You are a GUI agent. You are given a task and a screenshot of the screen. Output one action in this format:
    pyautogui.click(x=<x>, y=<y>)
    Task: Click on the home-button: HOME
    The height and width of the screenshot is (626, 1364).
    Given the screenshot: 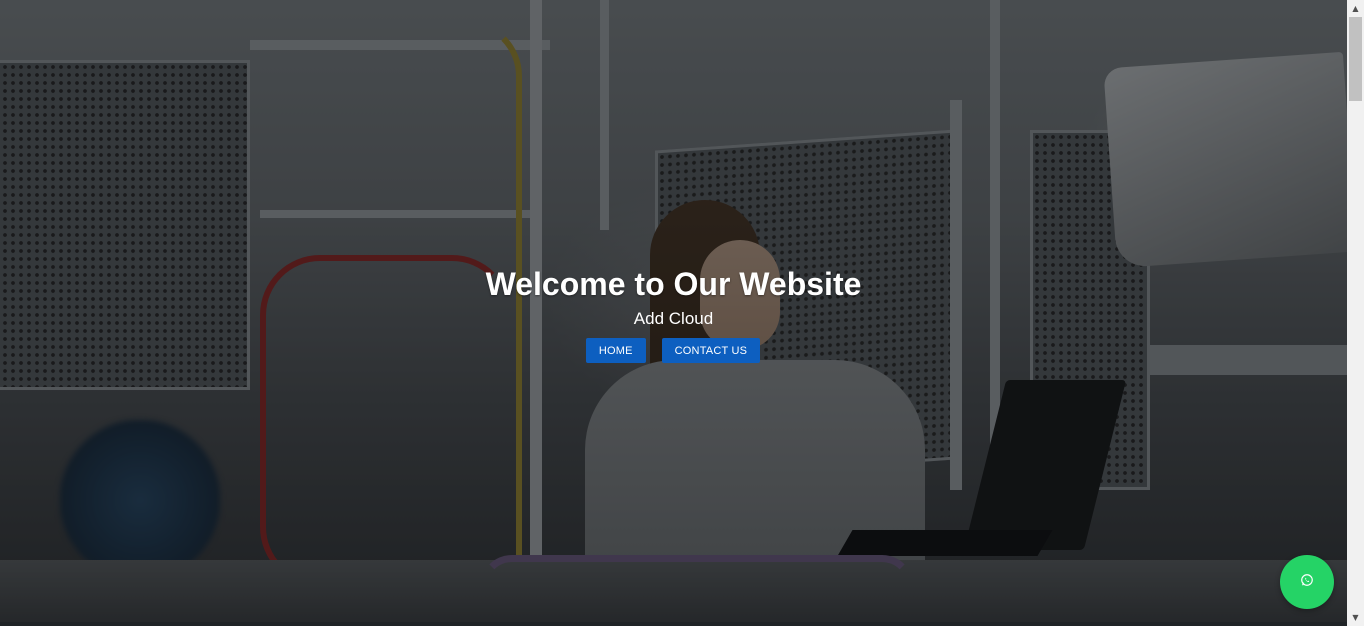 What is the action you would take?
    pyautogui.click(x=615, y=350)
    